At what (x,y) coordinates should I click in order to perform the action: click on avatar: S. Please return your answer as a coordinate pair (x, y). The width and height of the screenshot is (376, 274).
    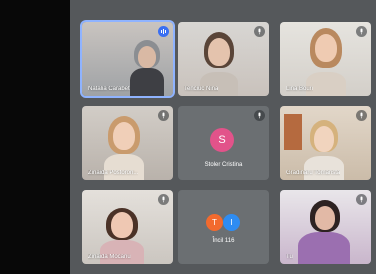
    Looking at the image, I should click on (222, 140).